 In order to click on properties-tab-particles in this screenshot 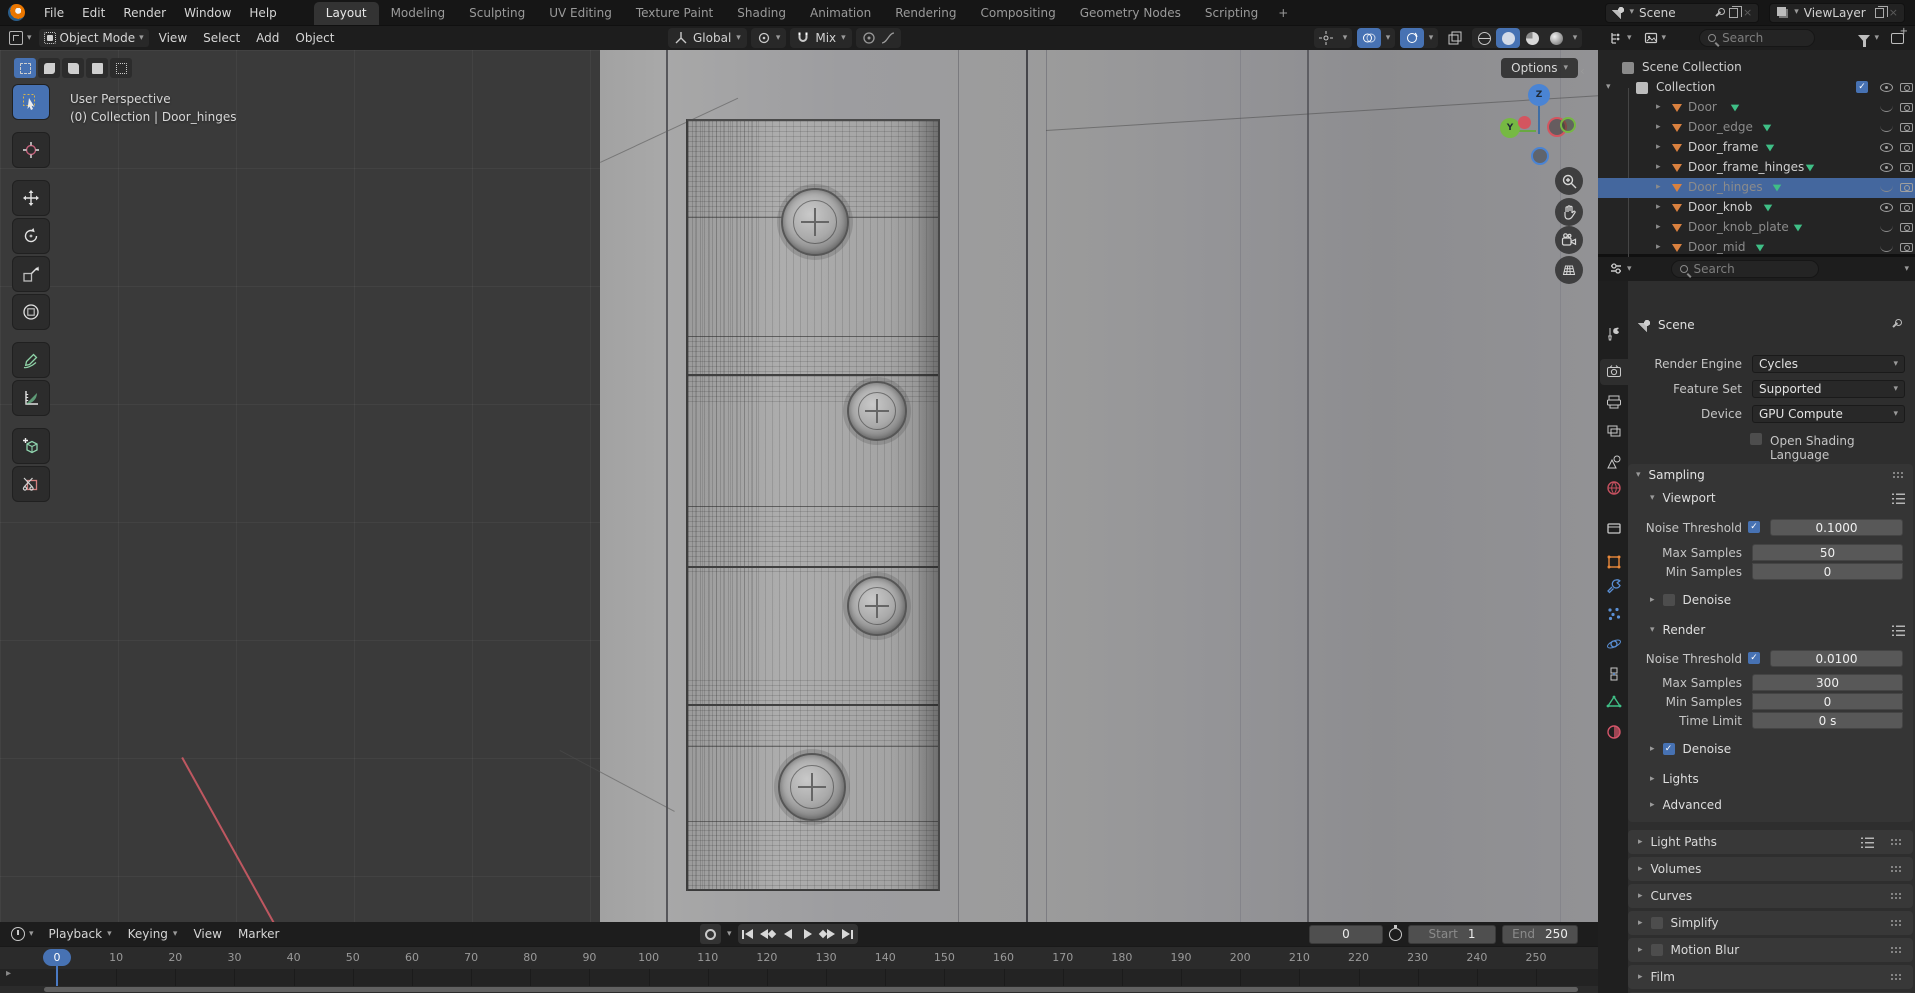, I will do `click(1614, 614)`.